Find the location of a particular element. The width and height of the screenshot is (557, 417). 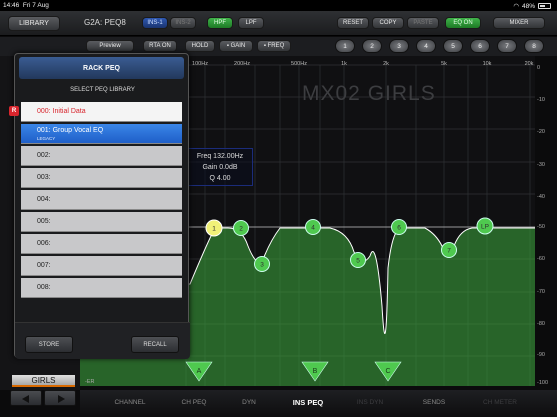

library-item-000: 000: Initial Data is located at coordinates (101, 112).